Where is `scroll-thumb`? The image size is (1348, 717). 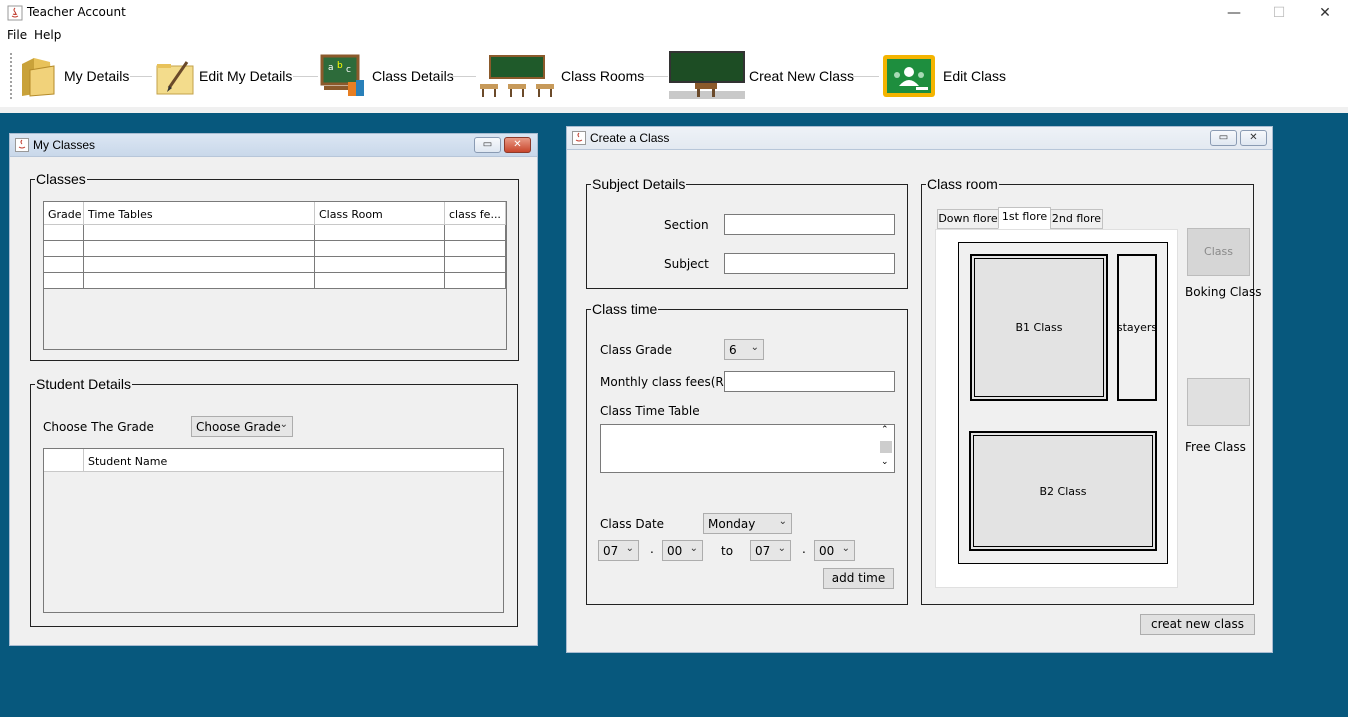 scroll-thumb is located at coordinates (886, 447).